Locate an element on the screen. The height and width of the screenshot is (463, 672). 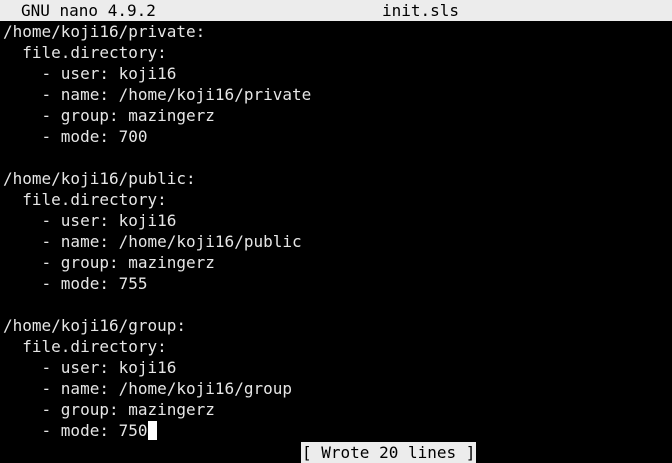
editor-line: /home/koji16/group: is located at coordinates (337, 325).